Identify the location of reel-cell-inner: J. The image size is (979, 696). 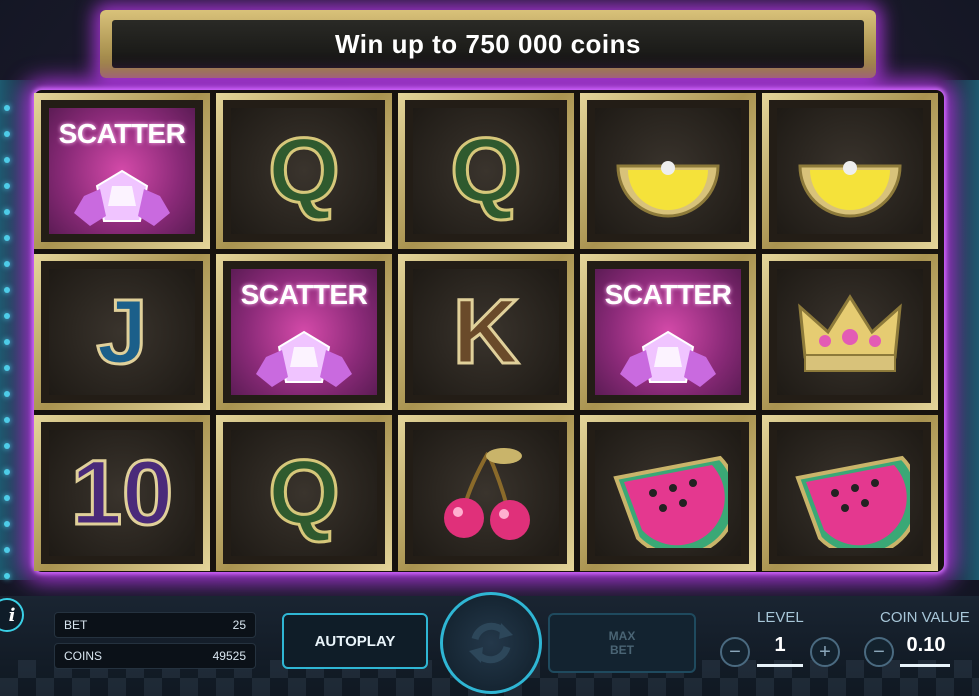
(122, 332).